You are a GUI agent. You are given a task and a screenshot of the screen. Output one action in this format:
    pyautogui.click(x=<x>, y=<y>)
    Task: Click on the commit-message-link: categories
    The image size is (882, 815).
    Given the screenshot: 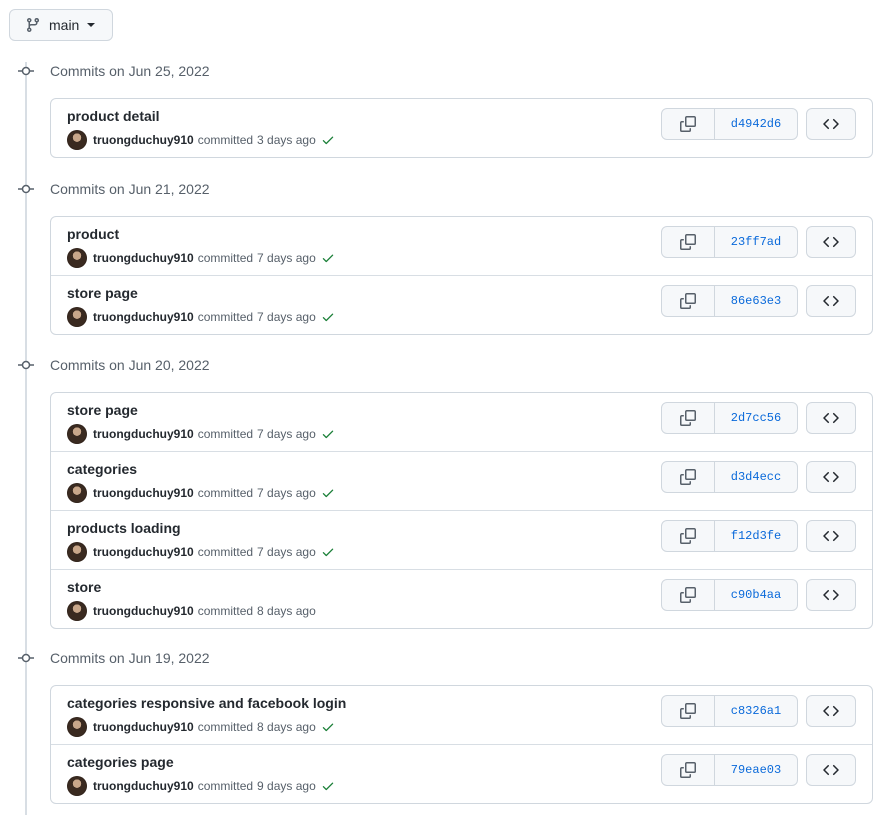 What is the action you would take?
    pyautogui.click(x=102, y=469)
    